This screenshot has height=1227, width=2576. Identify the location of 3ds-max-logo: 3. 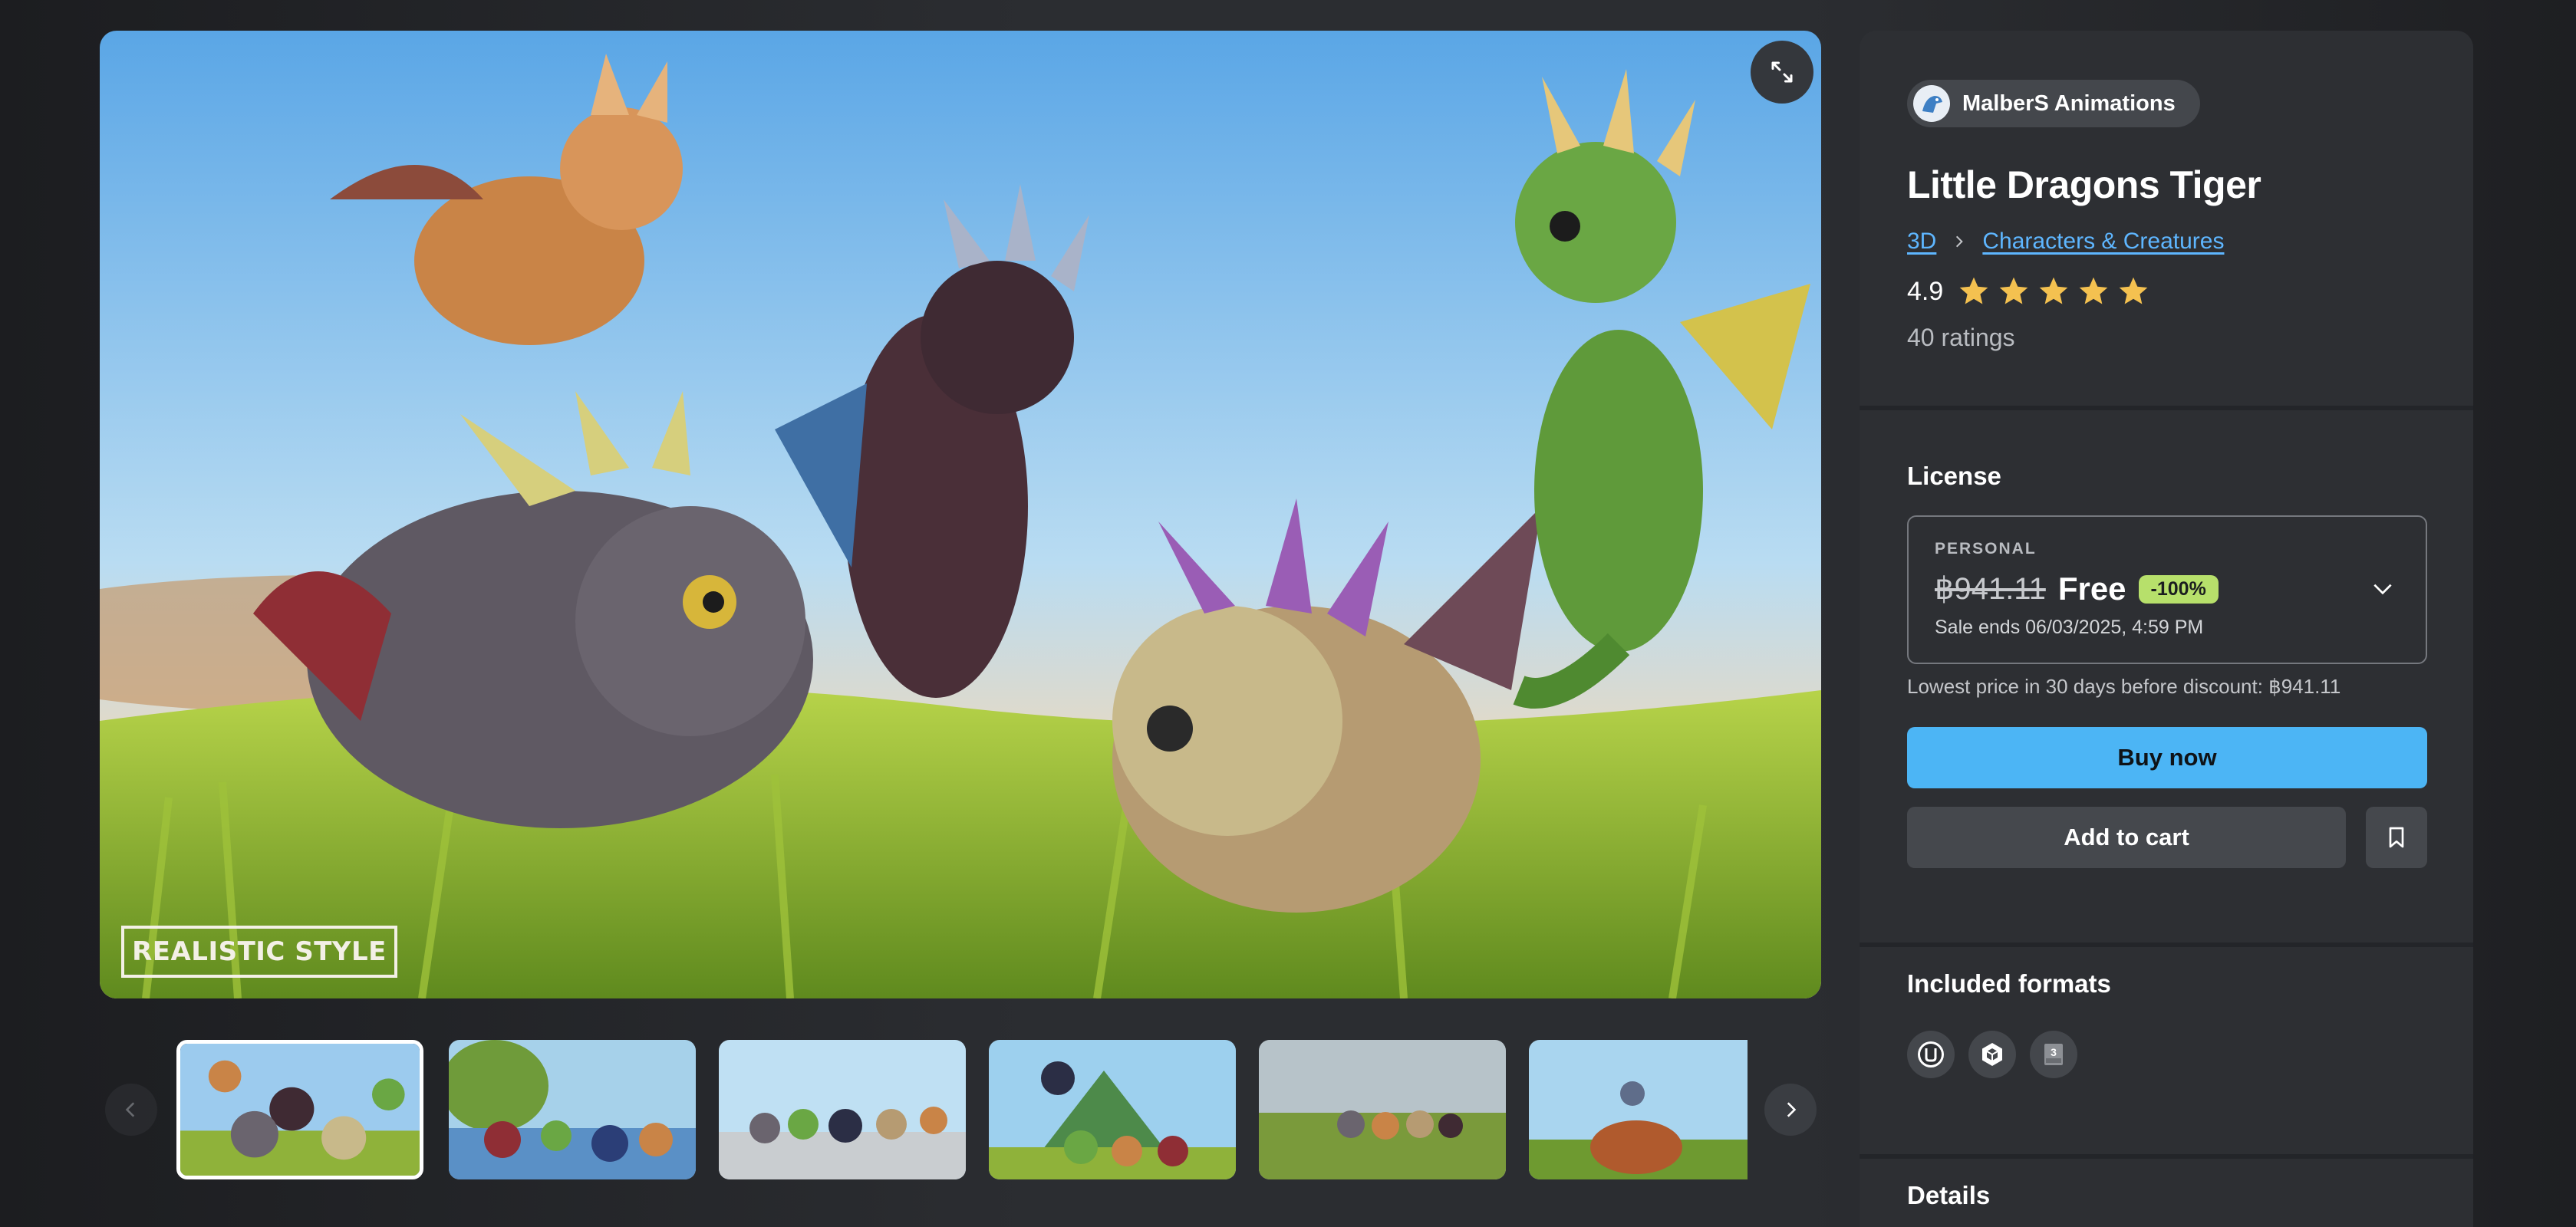
(2053, 1054).